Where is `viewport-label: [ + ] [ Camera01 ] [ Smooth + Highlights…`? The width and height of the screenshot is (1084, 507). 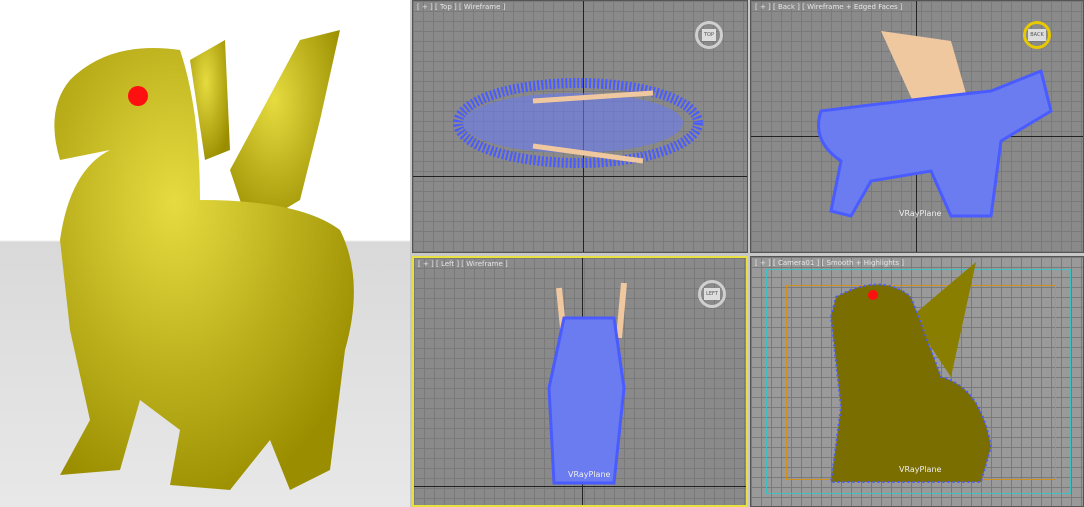 viewport-label: [ + ] [ Camera01 ] [ Smooth + Highlights… is located at coordinates (829, 263).